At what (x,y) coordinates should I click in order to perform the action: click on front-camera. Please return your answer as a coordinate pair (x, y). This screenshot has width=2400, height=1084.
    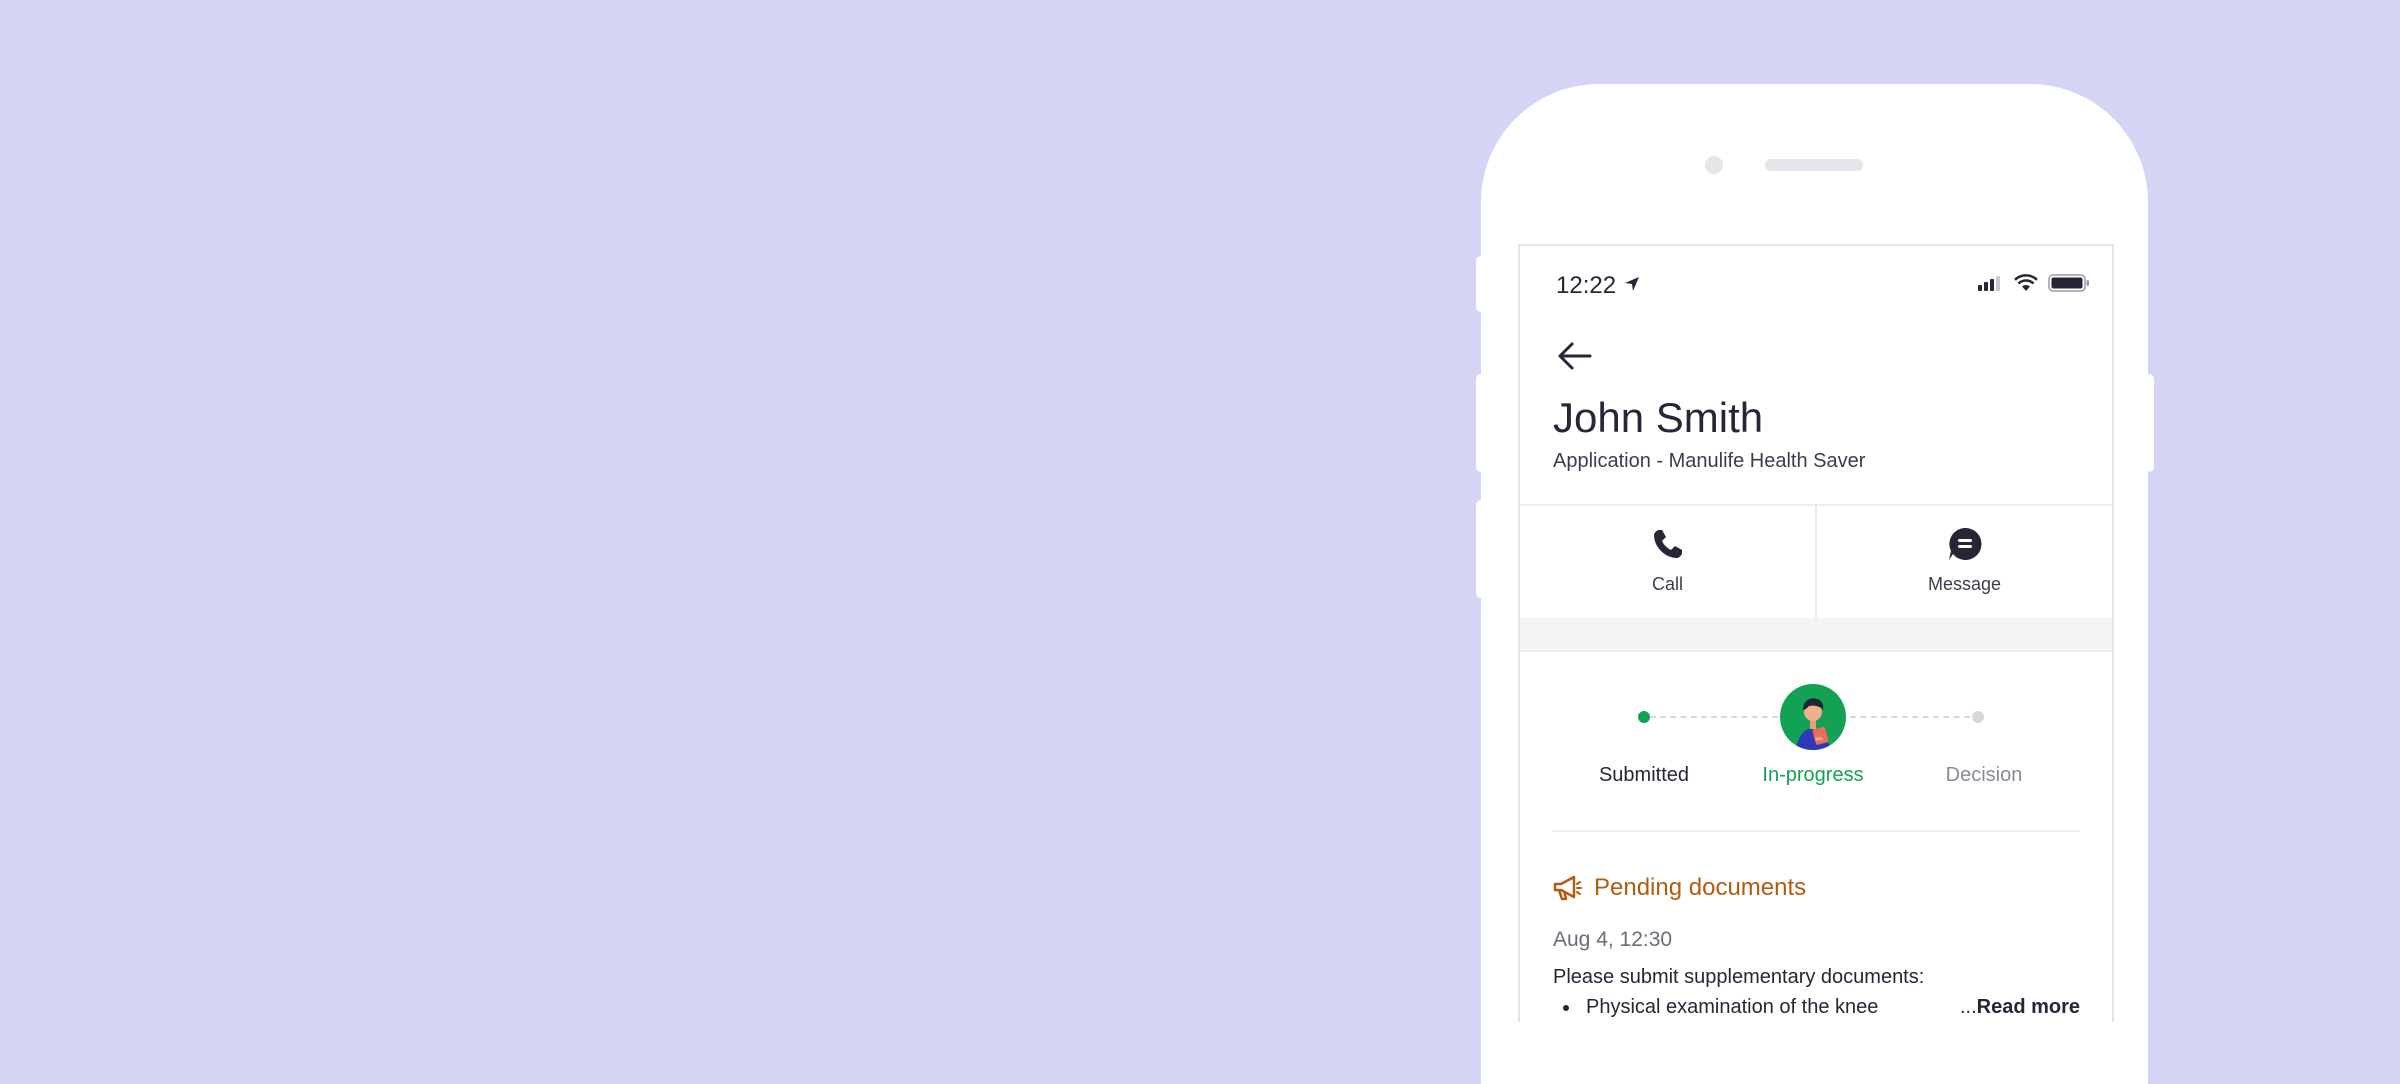
    Looking at the image, I should click on (1714, 165).